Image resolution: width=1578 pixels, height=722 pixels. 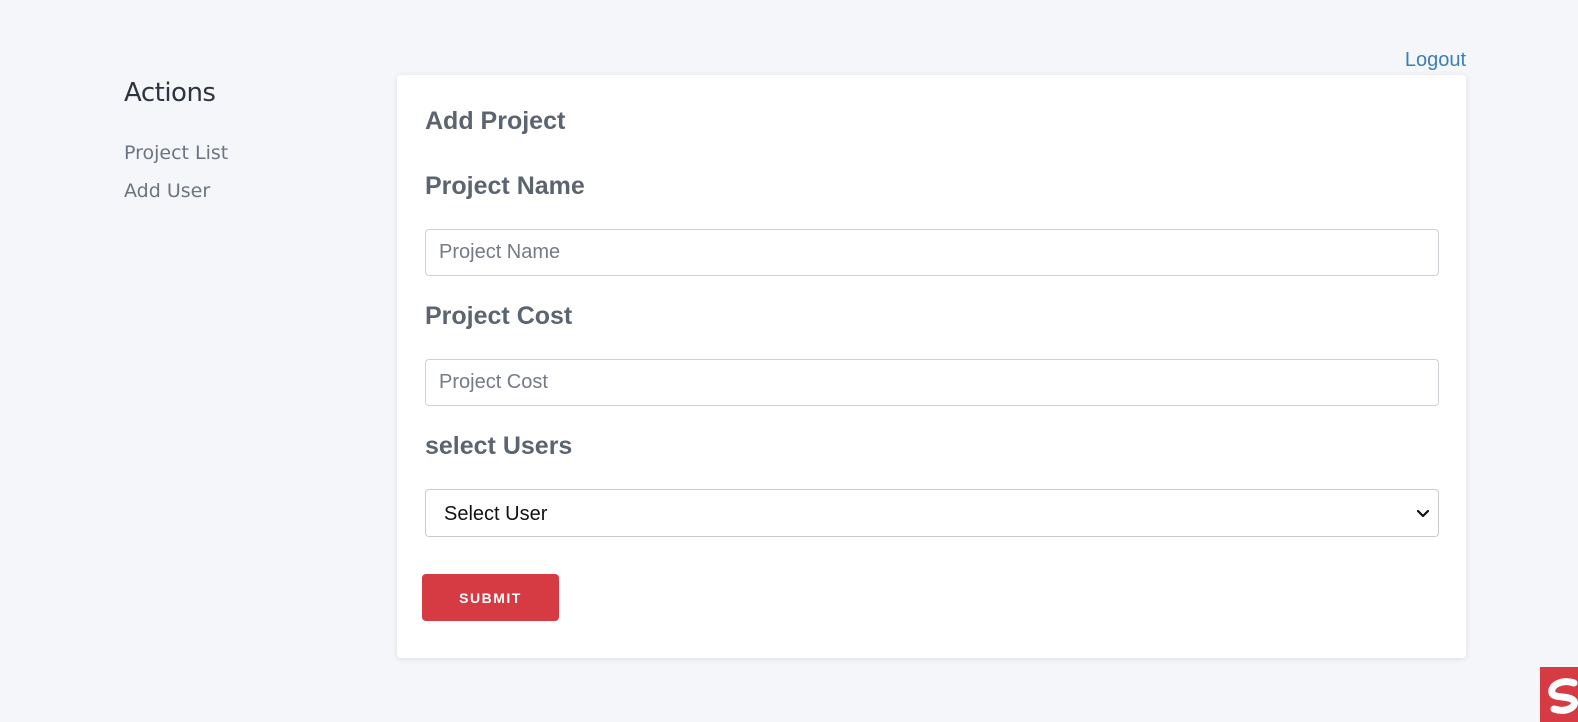 What do you see at coordinates (499, 446) in the screenshot?
I see `select-users-label: select Users` at bounding box center [499, 446].